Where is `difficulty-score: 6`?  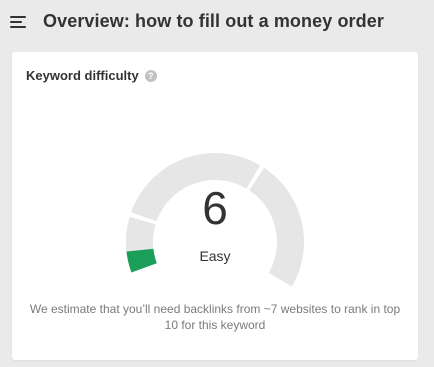 difficulty-score: 6 is located at coordinates (215, 208).